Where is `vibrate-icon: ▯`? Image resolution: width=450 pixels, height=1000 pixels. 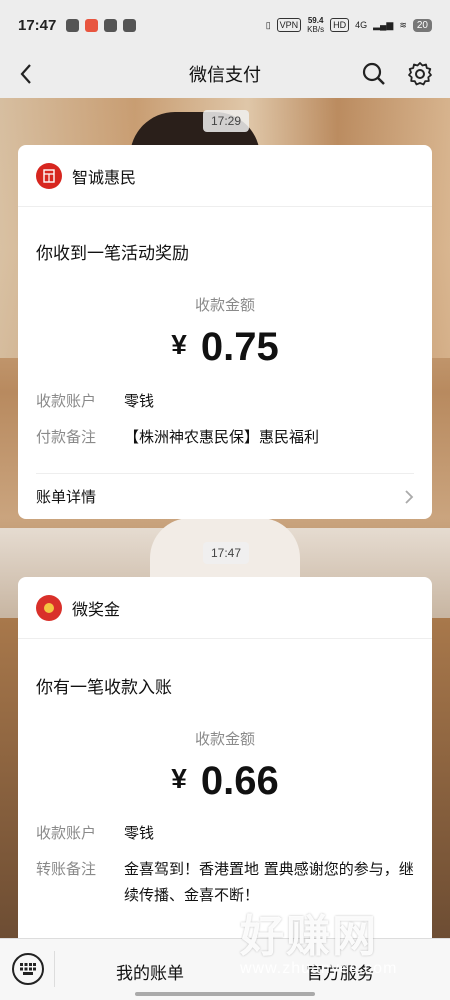 vibrate-icon: ▯ is located at coordinates (268, 24).